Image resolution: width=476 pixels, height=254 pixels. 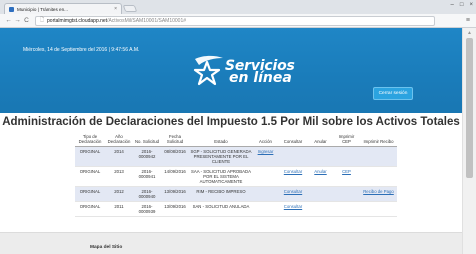 I want to click on column-header: Imprimir Recibo, so click(x=378, y=140).